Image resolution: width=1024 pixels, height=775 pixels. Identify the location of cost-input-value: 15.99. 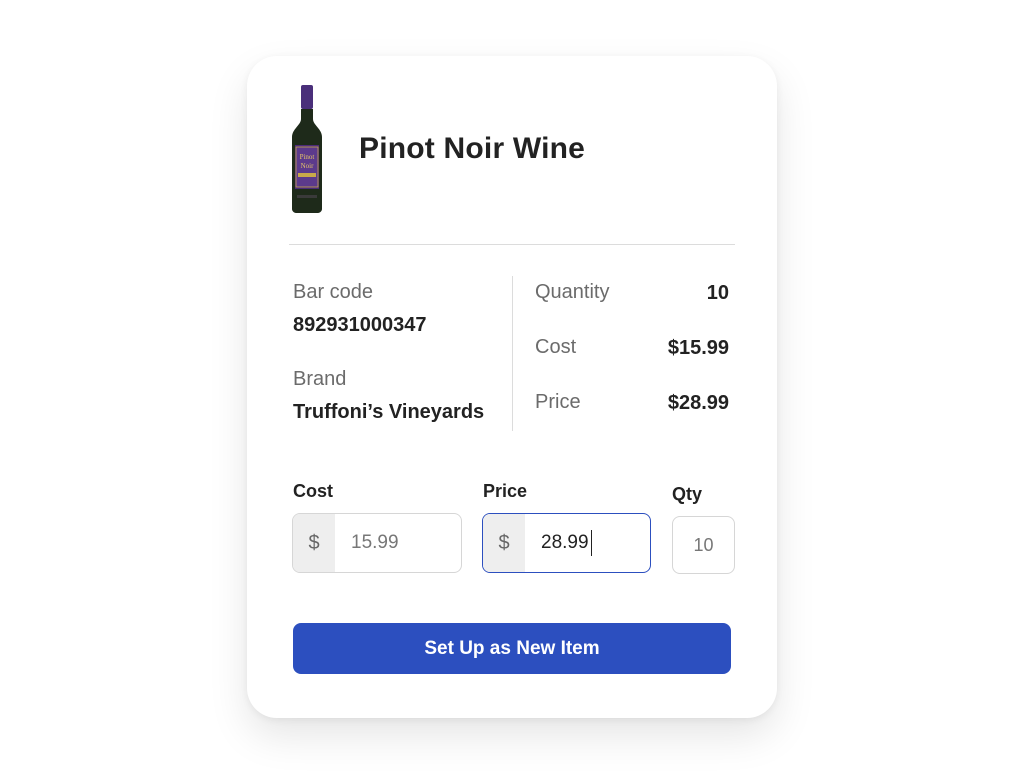
(398, 543).